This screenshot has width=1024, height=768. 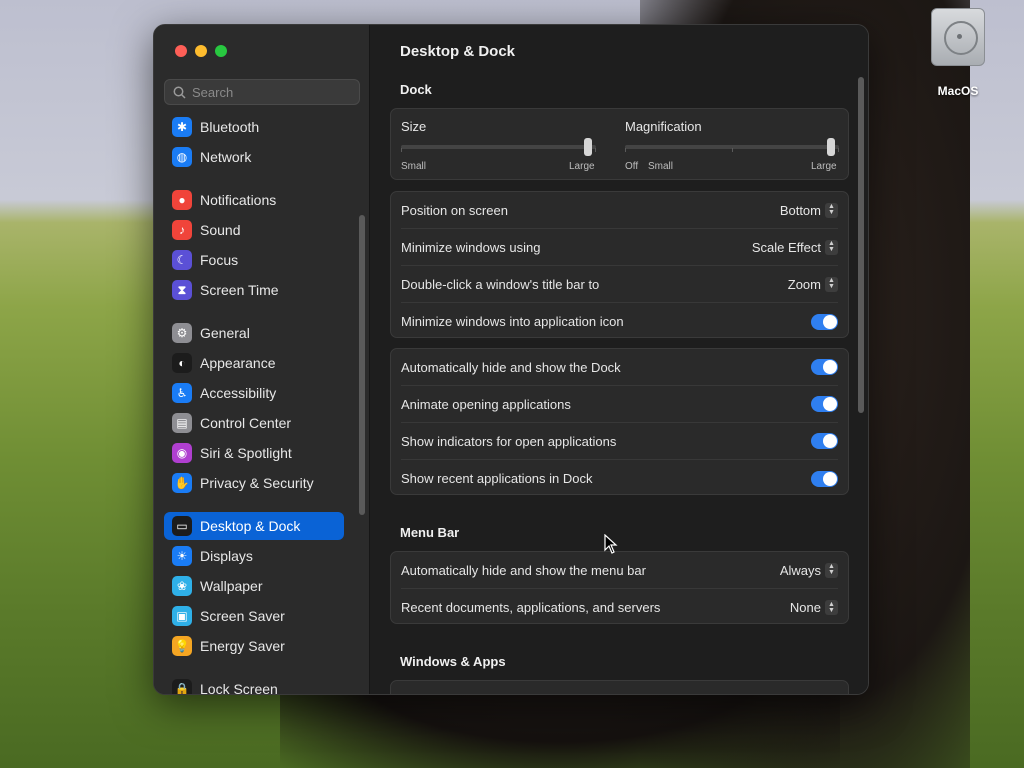 What do you see at coordinates (238, 393) in the screenshot?
I see `sidebar-item-label: Accessibility` at bounding box center [238, 393].